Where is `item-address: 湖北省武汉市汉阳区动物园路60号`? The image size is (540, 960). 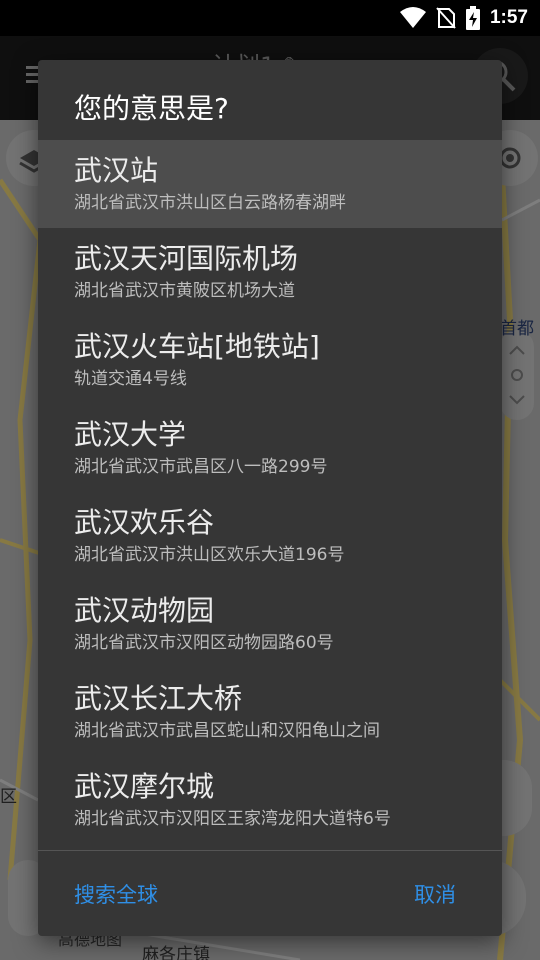 item-address: 湖北省武汉市汉阳区动物园路60号 is located at coordinates (204, 643).